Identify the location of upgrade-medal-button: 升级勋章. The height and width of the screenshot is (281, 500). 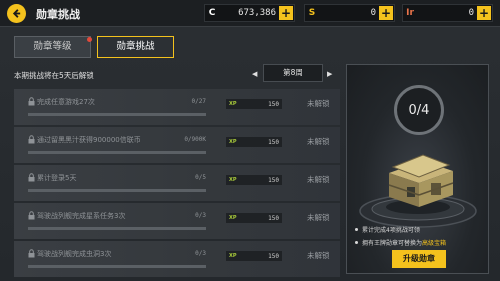
(419, 259).